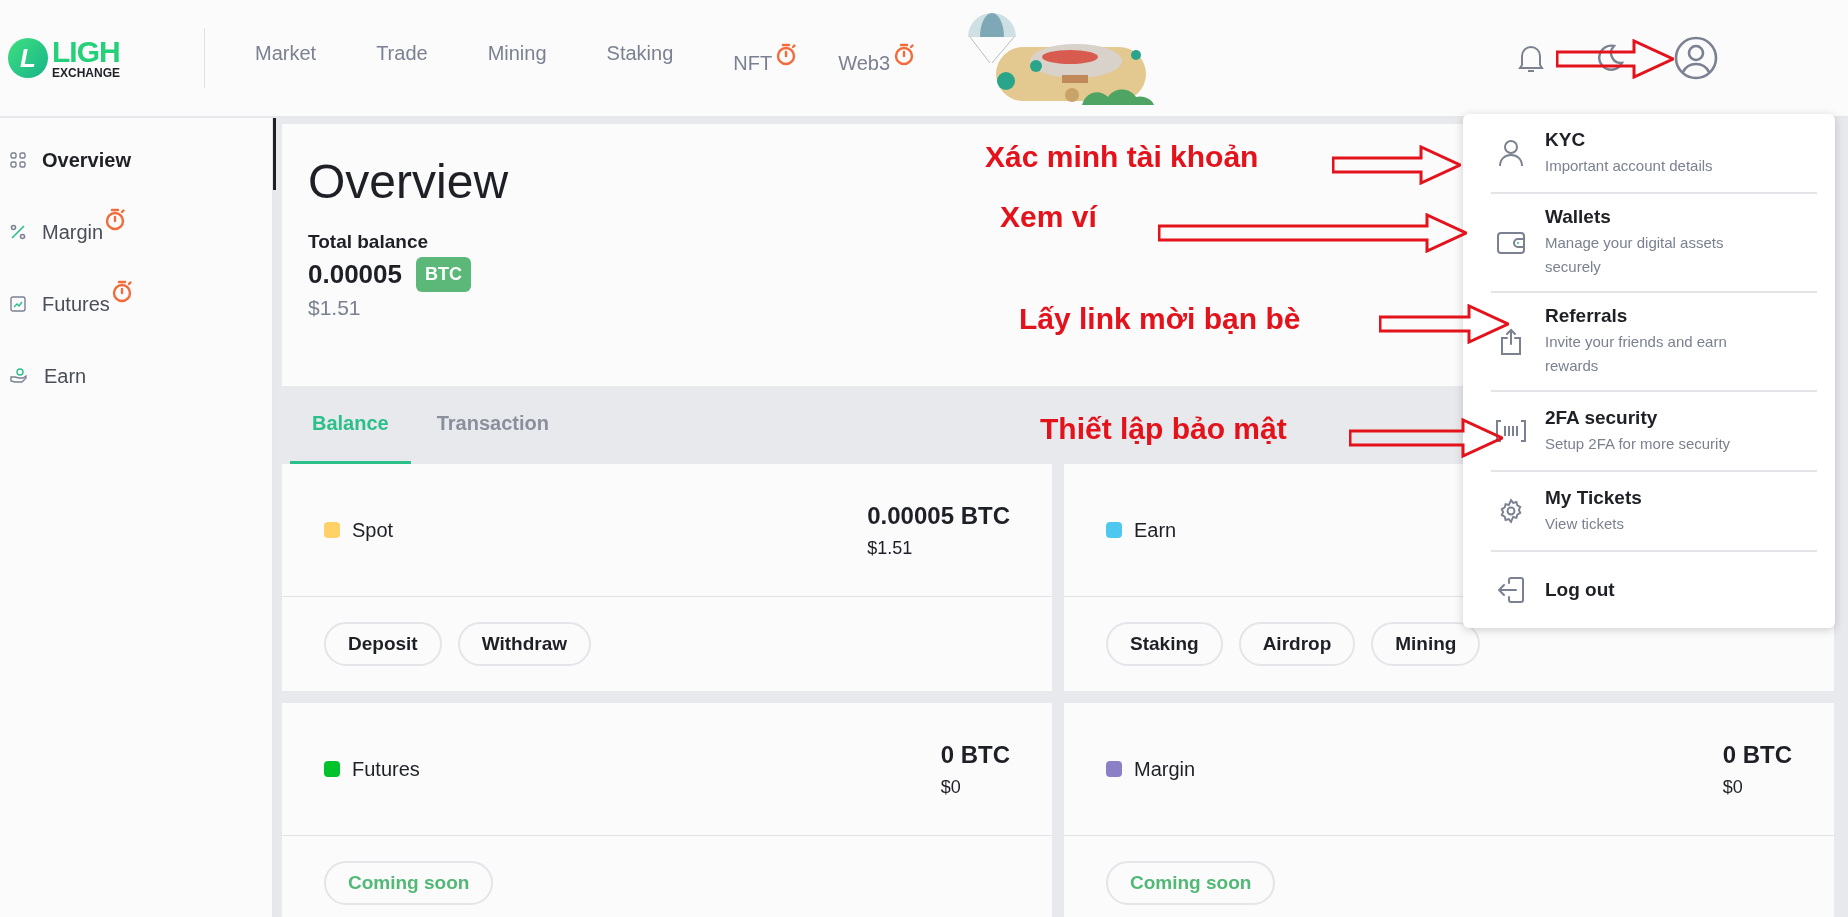 The width and height of the screenshot is (1848, 917). What do you see at coordinates (136, 376) in the screenshot?
I see `sidebar-item: Earn` at bounding box center [136, 376].